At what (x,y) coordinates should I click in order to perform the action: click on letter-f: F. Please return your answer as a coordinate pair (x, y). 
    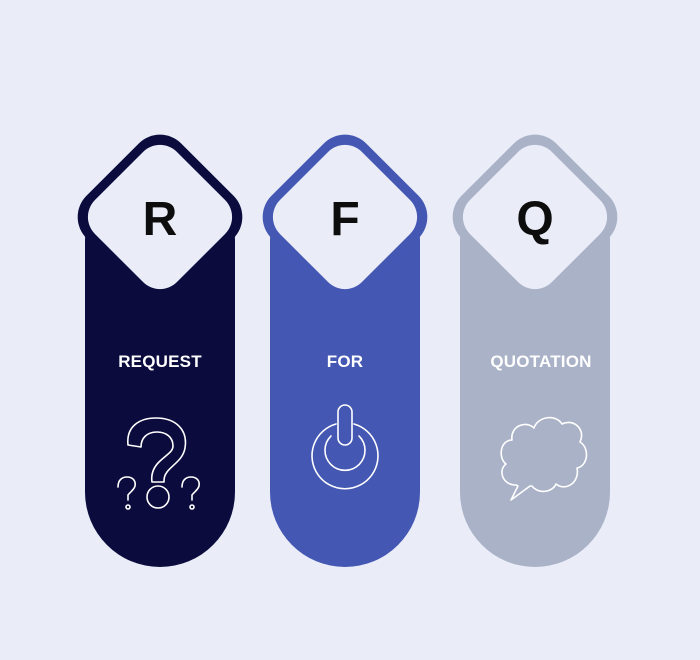
    Looking at the image, I should click on (345, 219).